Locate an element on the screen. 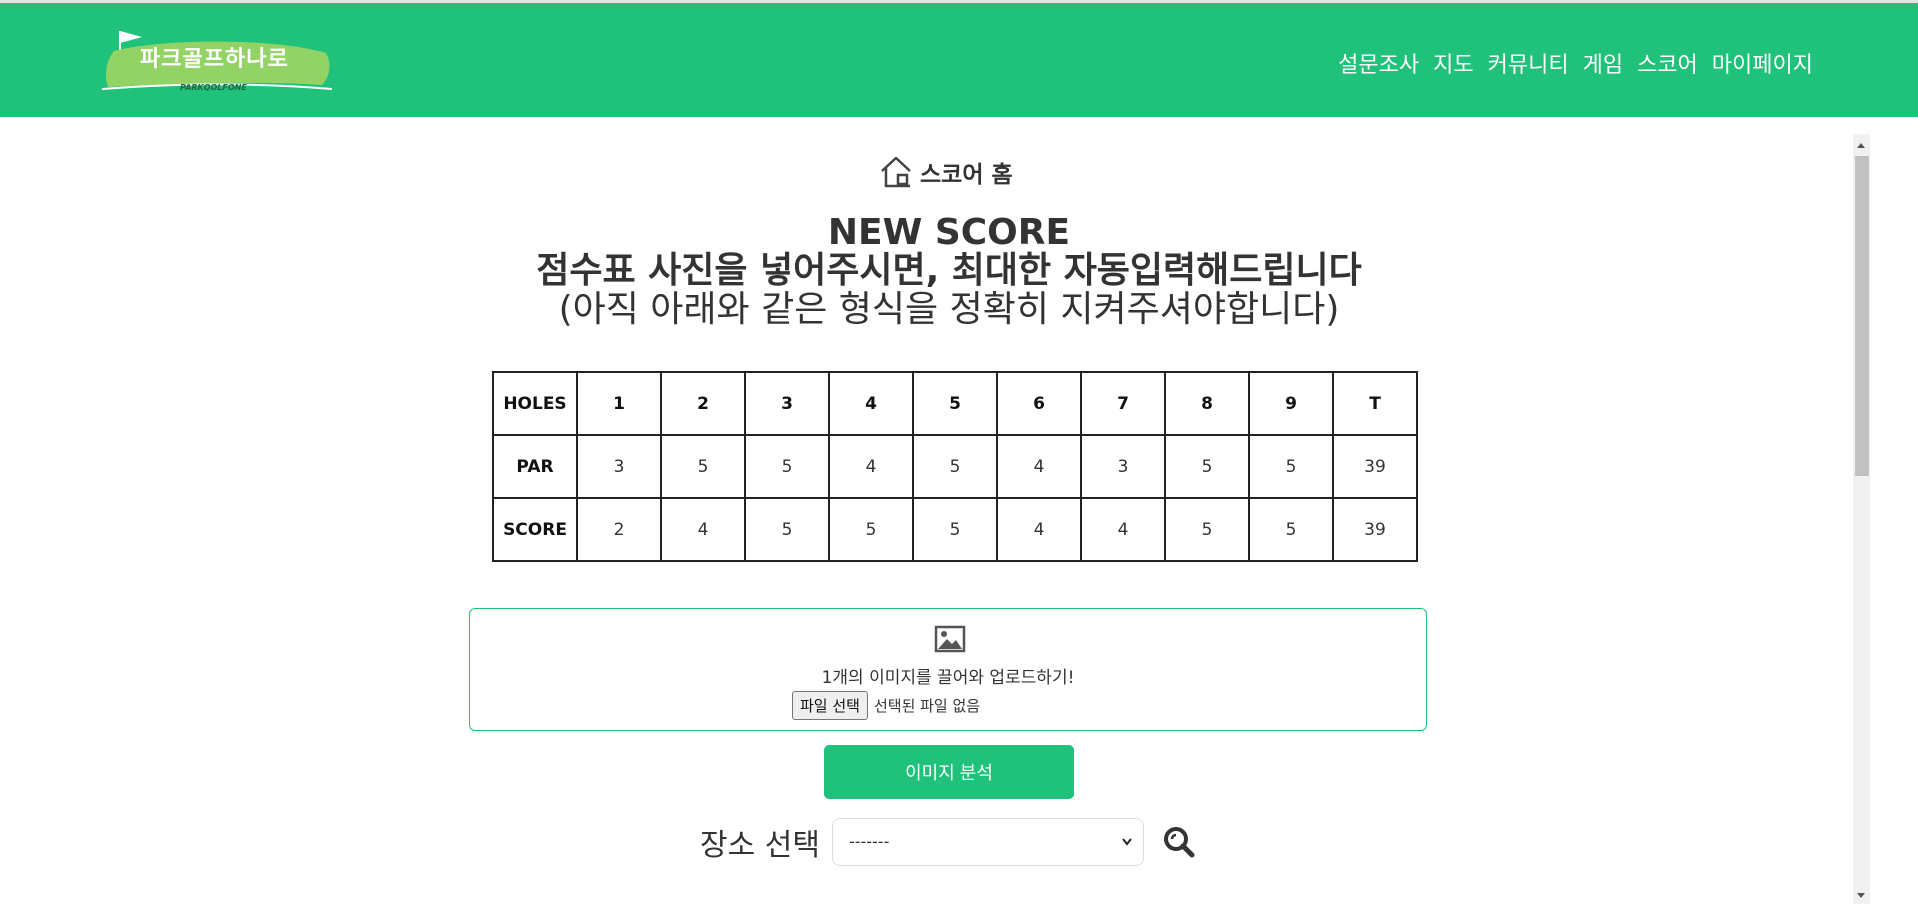  table-cell: 8 is located at coordinates (1207, 403).